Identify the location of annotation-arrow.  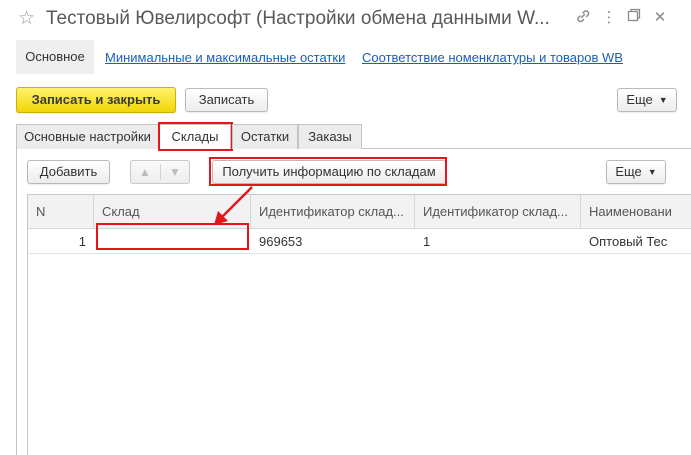
(233, 205).